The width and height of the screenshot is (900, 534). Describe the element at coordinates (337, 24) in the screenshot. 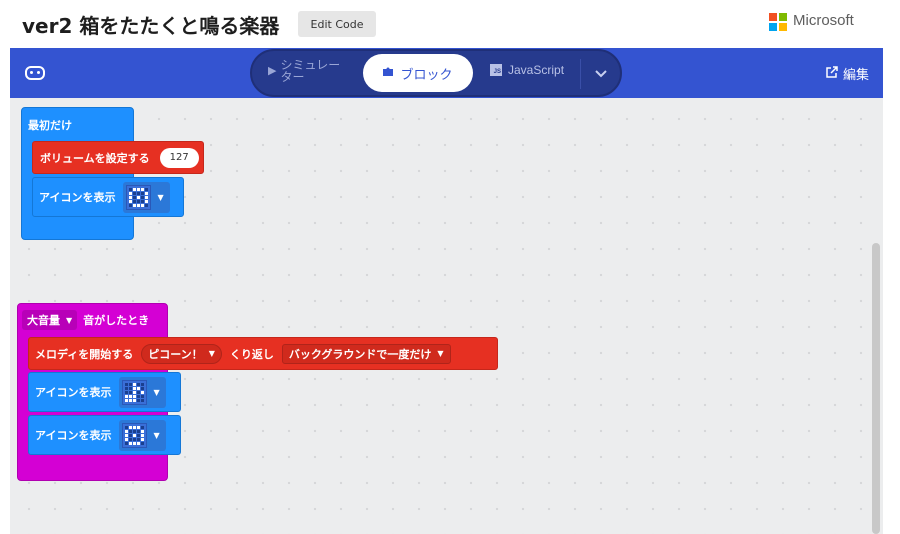

I see `edit-code-button: Edit Code` at that location.